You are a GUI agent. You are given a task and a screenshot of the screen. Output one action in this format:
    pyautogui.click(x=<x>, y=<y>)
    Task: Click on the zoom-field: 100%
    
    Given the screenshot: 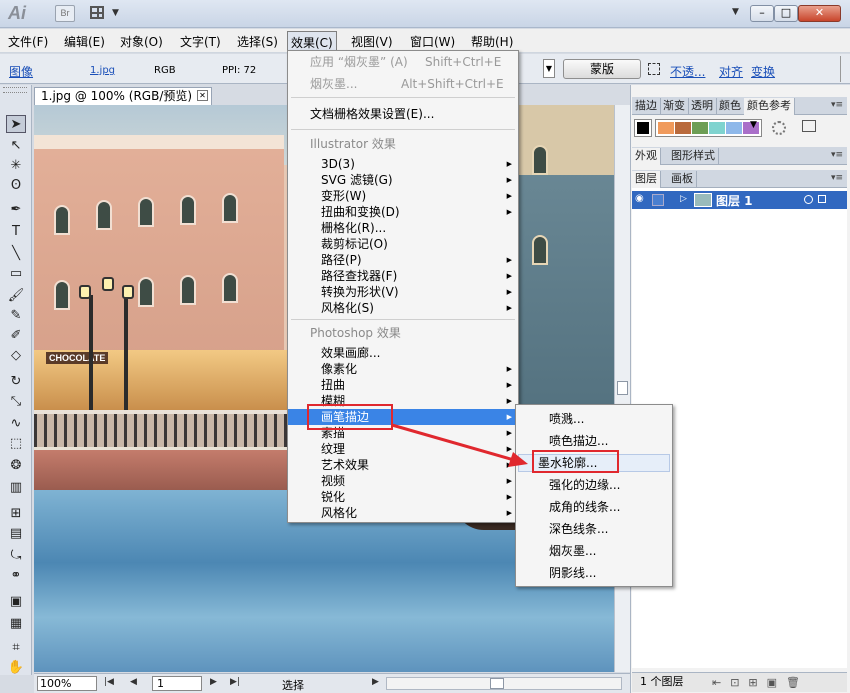 What is the action you would take?
    pyautogui.click(x=67, y=683)
    